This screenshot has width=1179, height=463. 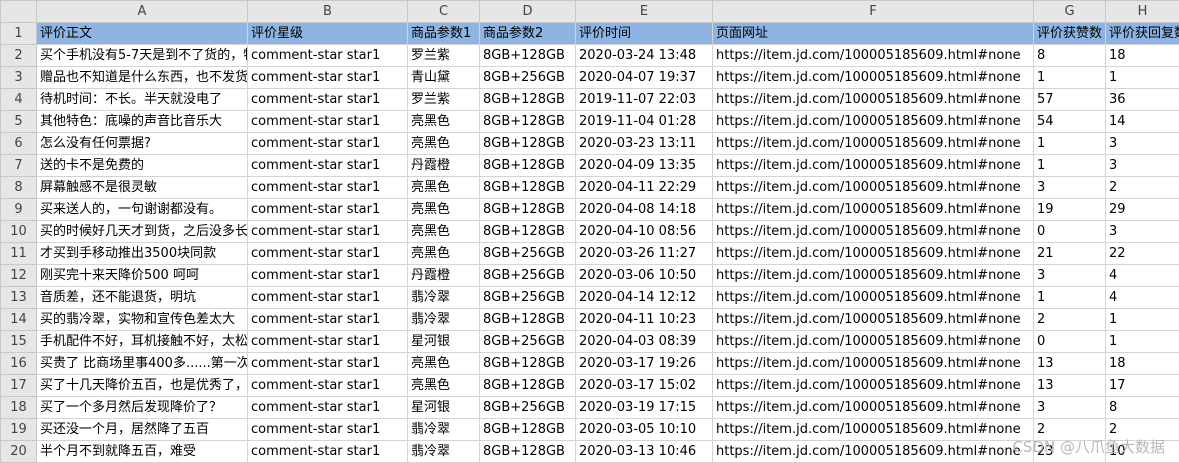 What do you see at coordinates (142, 77) in the screenshot?
I see `table-cell: 赠品也不知道是什么东西，也不发货` at bounding box center [142, 77].